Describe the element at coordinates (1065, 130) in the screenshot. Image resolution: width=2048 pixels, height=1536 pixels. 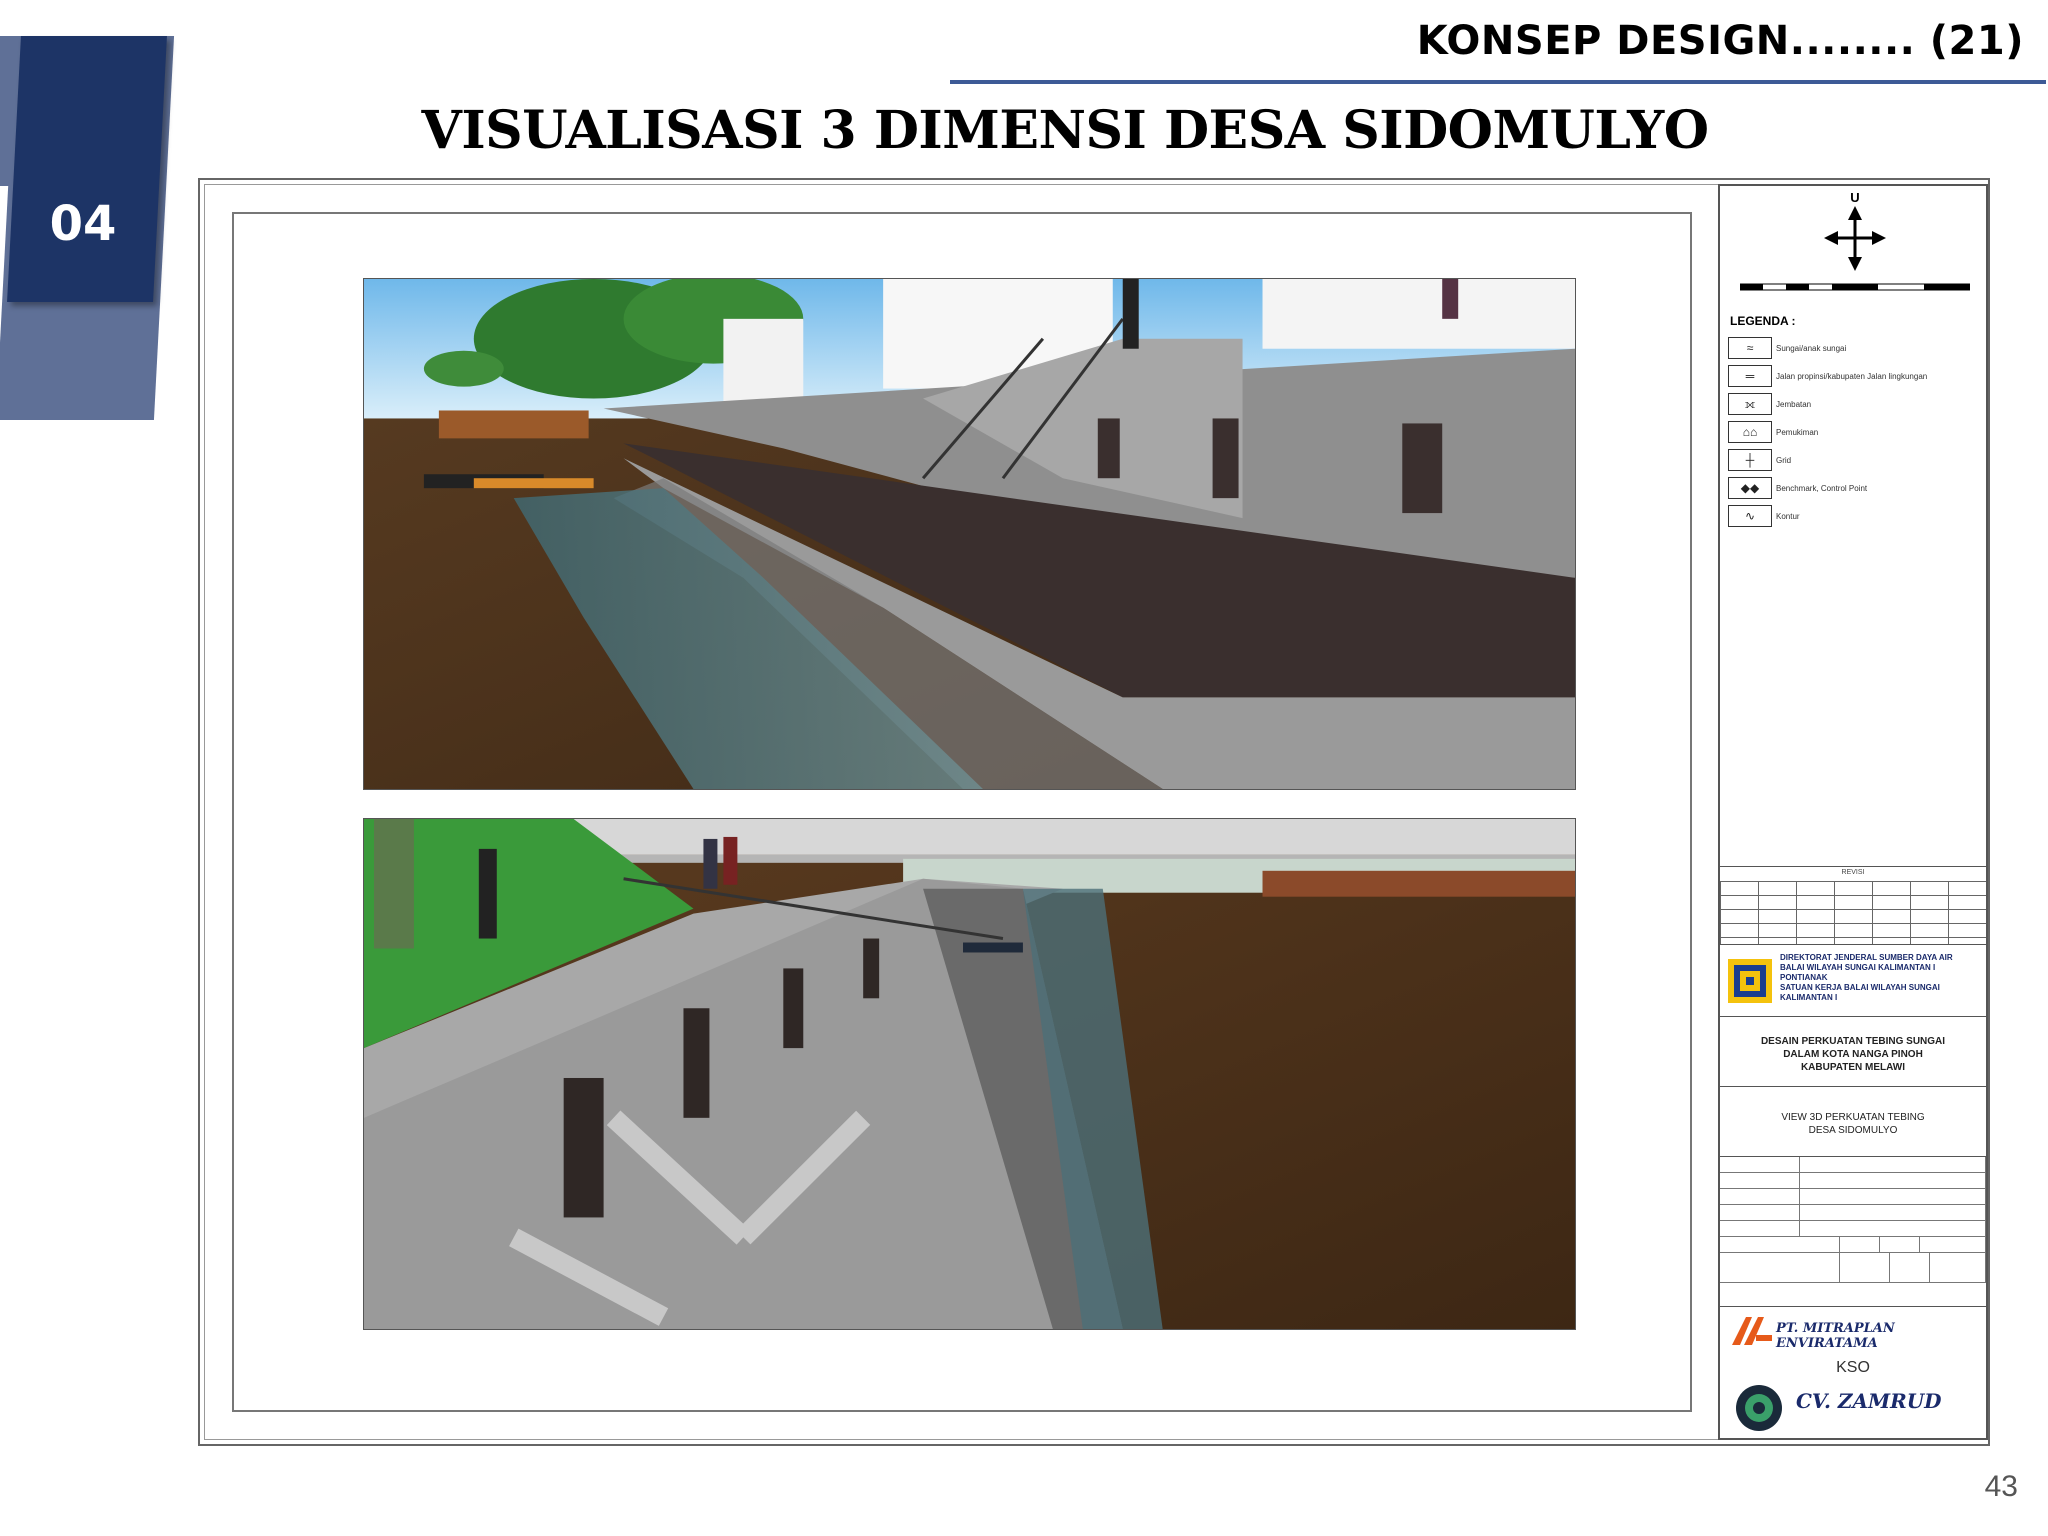
I see `page-title: VISUALISASI 3 DIMENSI DESA SIDOMULYO` at that location.